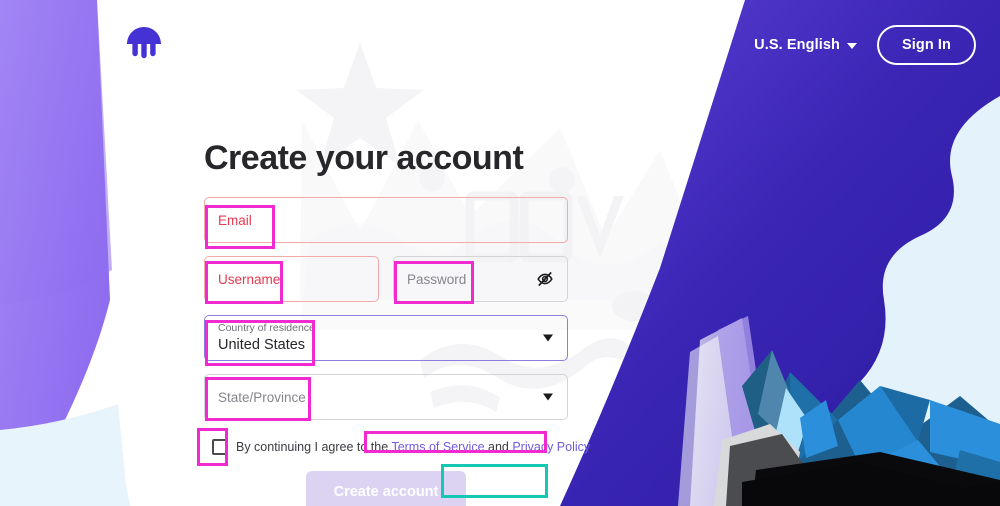  I want to click on language-selector: U.S. English, so click(805, 45).